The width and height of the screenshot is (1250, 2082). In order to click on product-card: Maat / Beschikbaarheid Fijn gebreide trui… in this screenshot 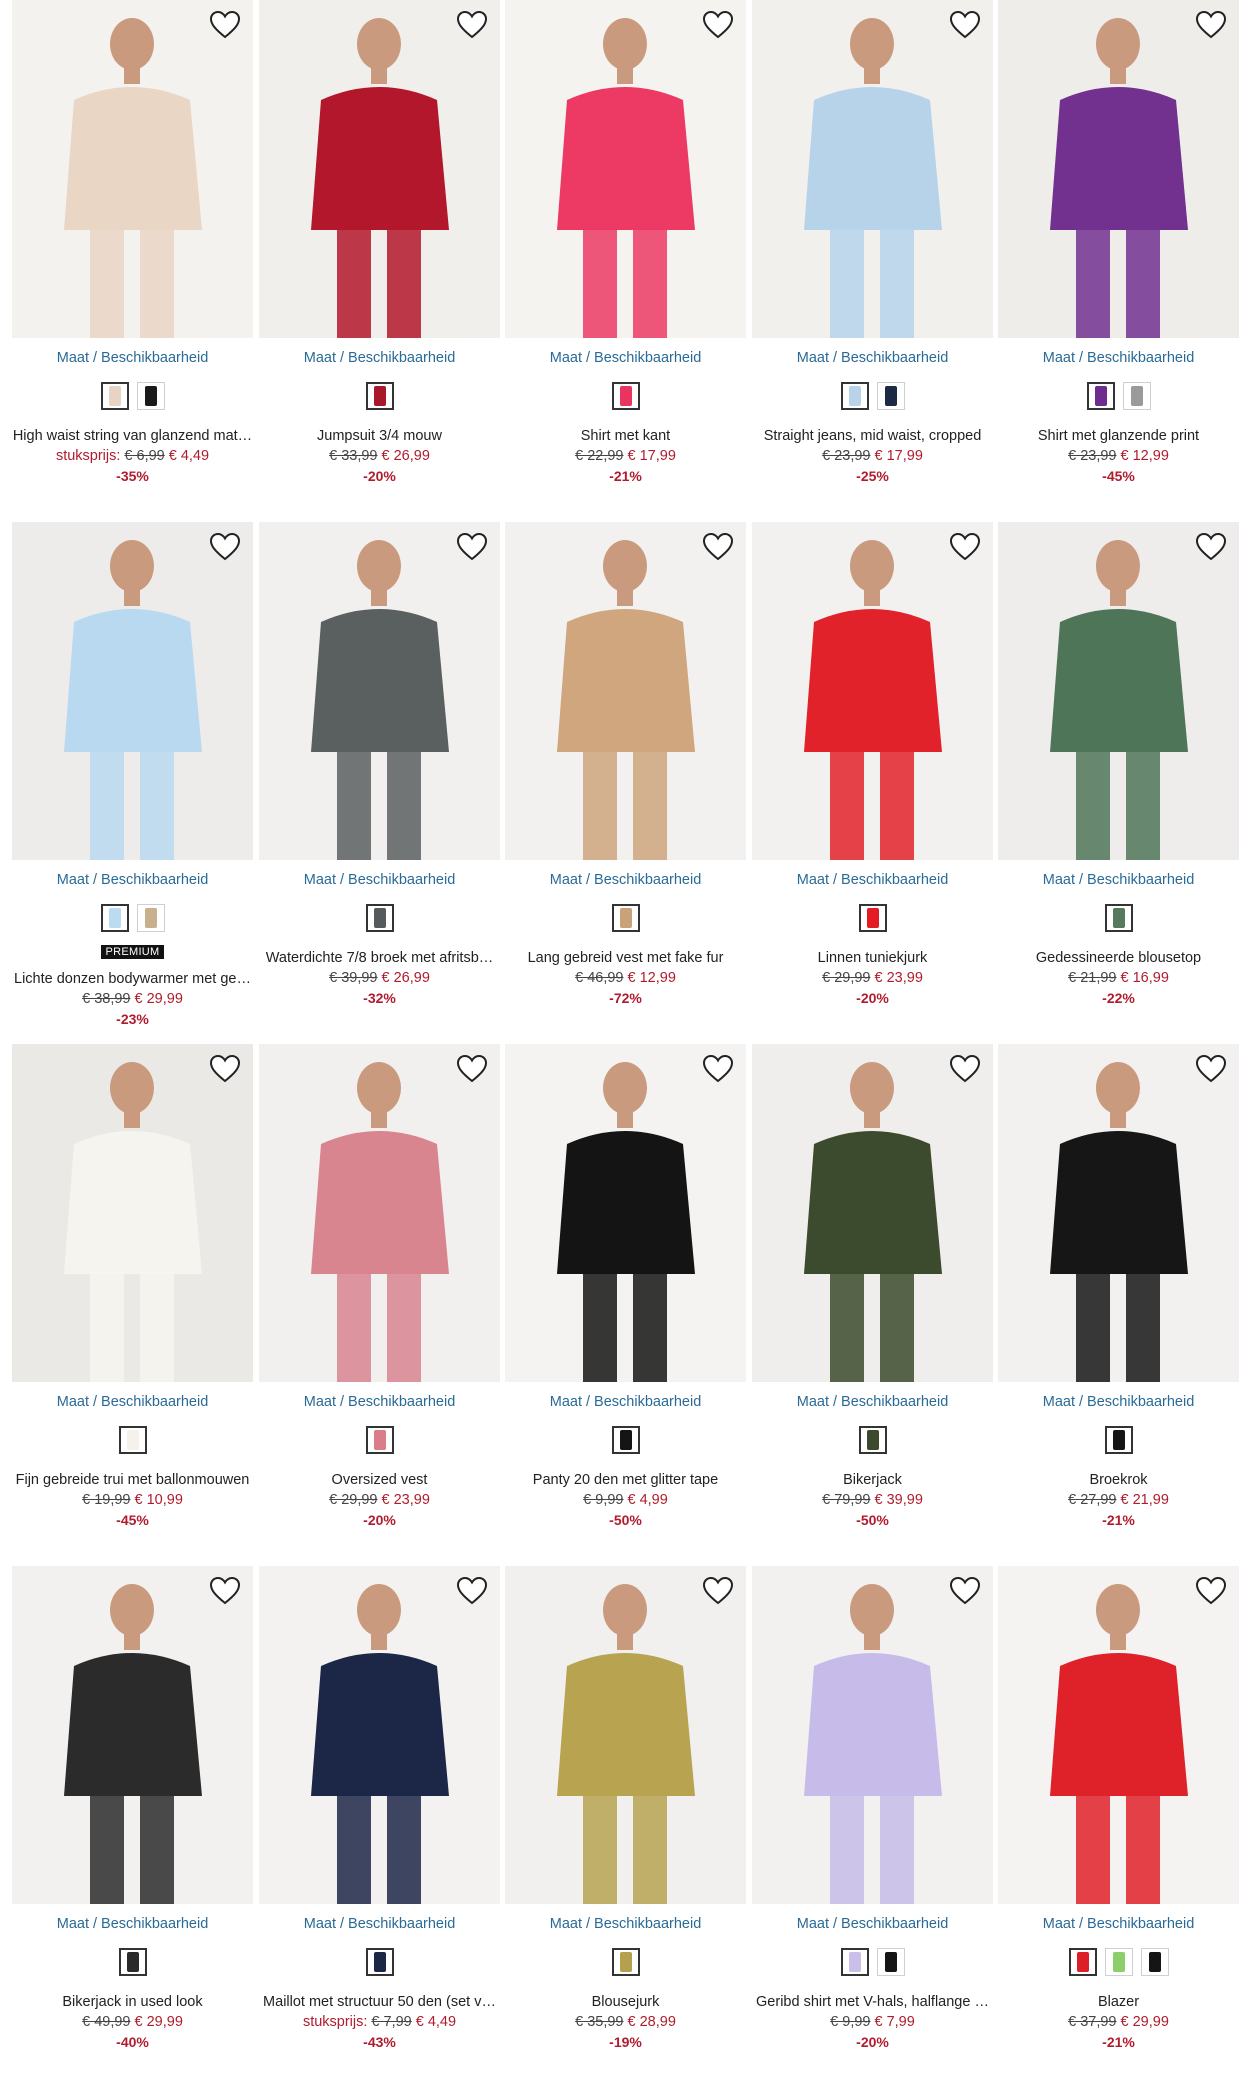, I will do `click(132, 1304)`.